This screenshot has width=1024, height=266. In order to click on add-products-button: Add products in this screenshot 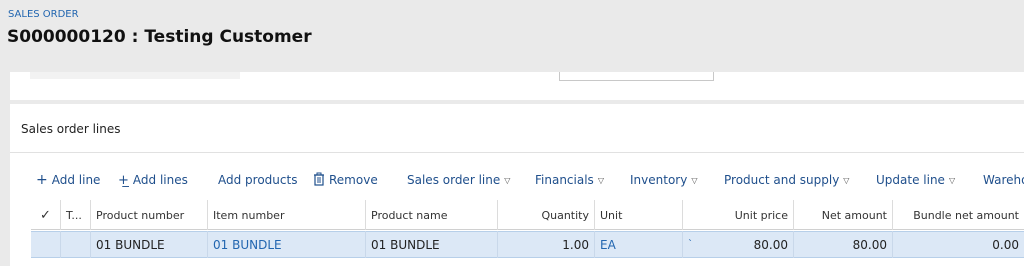, I will do `click(257, 180)`.